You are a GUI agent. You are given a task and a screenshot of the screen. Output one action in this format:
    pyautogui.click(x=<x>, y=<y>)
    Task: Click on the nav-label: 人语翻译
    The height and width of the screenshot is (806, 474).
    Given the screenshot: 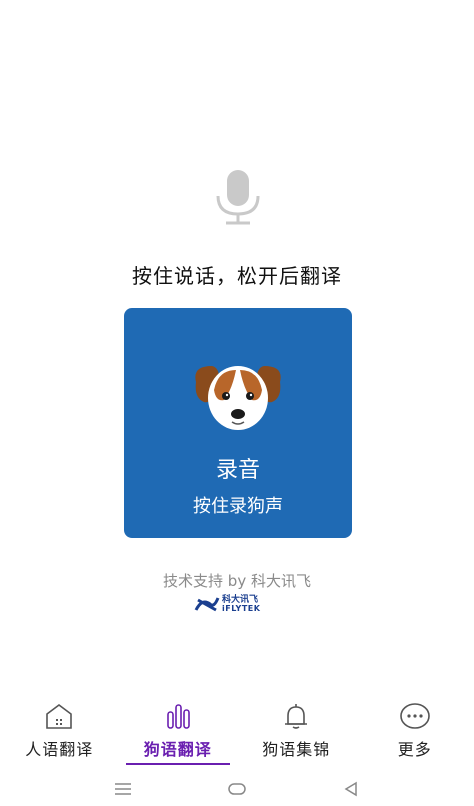 What is the action you would take?
    pyautogui.click(x=59, y=749)
    